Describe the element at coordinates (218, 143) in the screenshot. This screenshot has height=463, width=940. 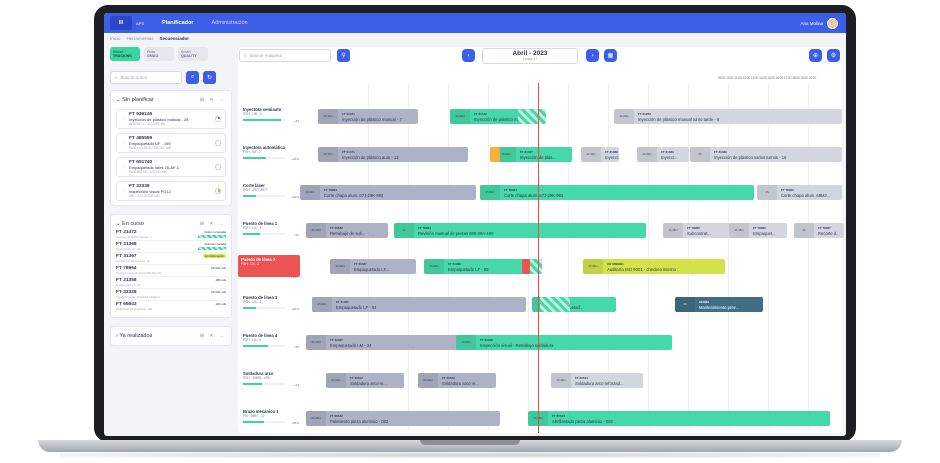
I see `progress-pie-icon` at that location.